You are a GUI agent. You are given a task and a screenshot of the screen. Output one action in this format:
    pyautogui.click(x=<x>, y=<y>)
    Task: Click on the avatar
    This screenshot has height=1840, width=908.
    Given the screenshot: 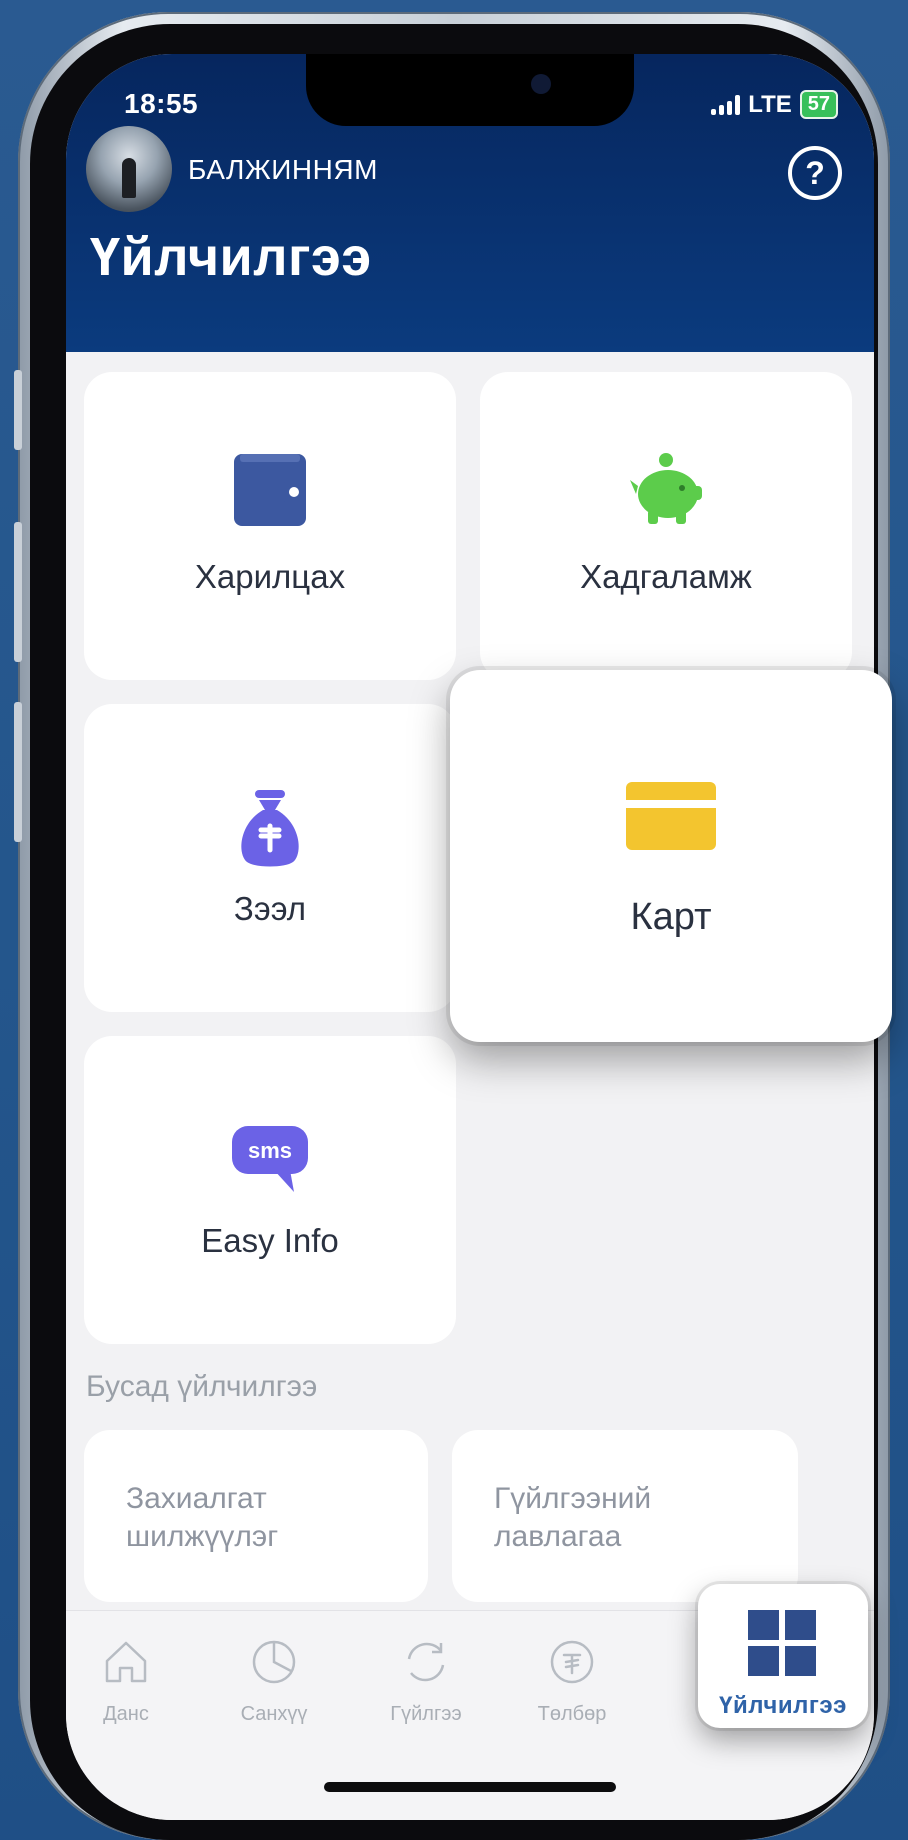 What is the action you would take?
    pyautogui.click(x=129, y=169)
    